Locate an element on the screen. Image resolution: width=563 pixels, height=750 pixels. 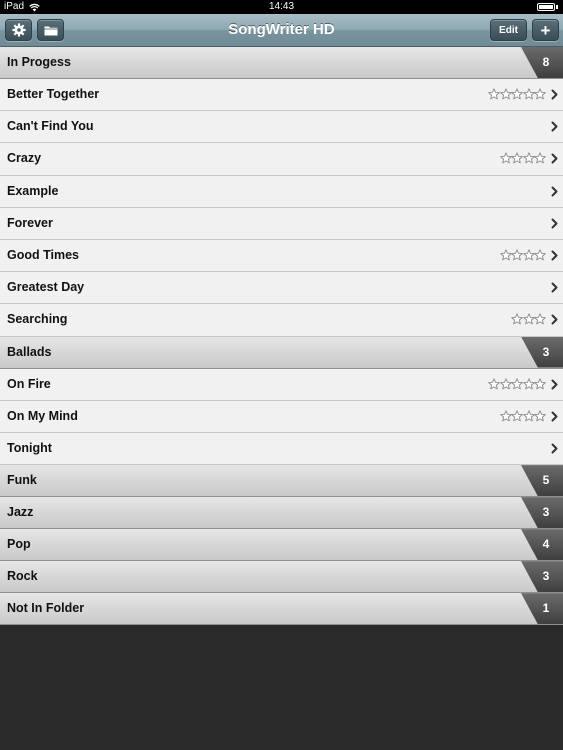
battery-icon is located at coordinates (548, 7).